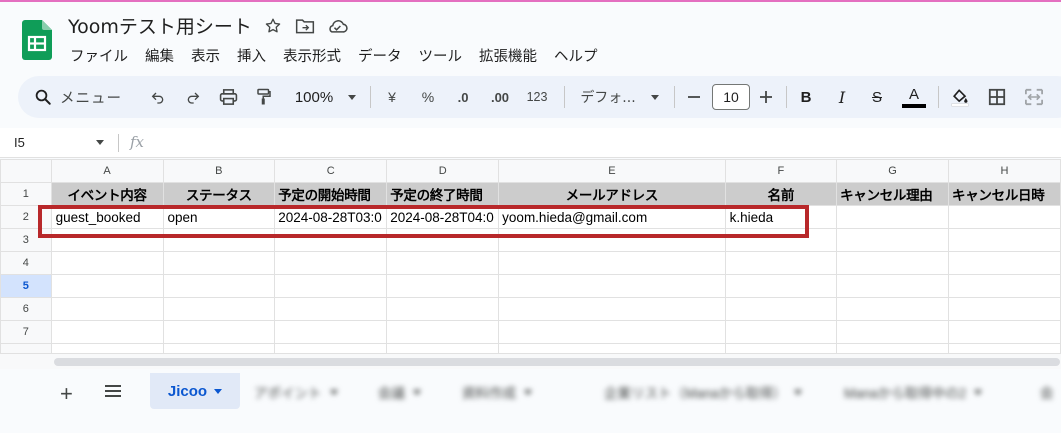 The width and height of the screenshot is (1061, 433). Describe the element at coordinates (703, 392) in the screenshot. I see `sheet-tab: 企業リスト（Manaから取得）` at that location.